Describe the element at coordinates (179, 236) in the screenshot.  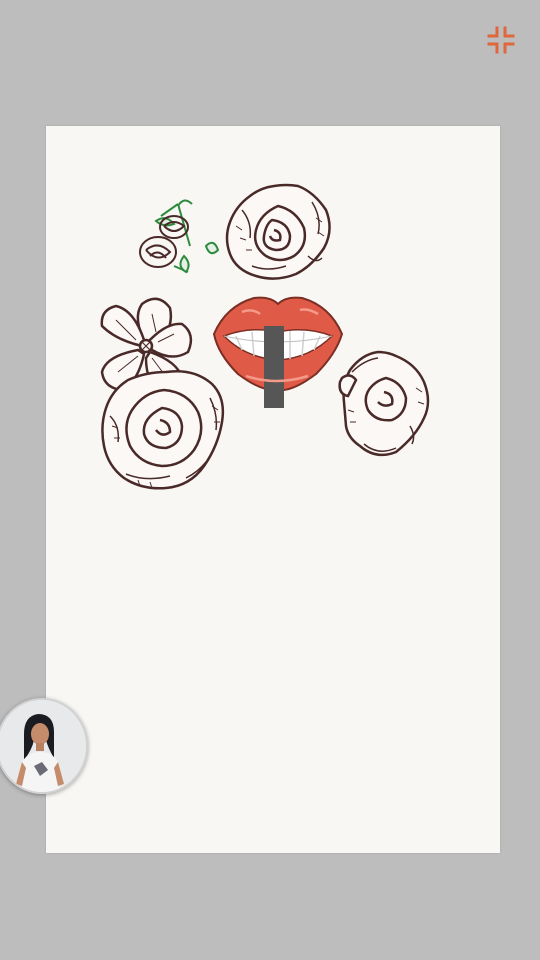
I see `flower-buds-sketch` at that location.